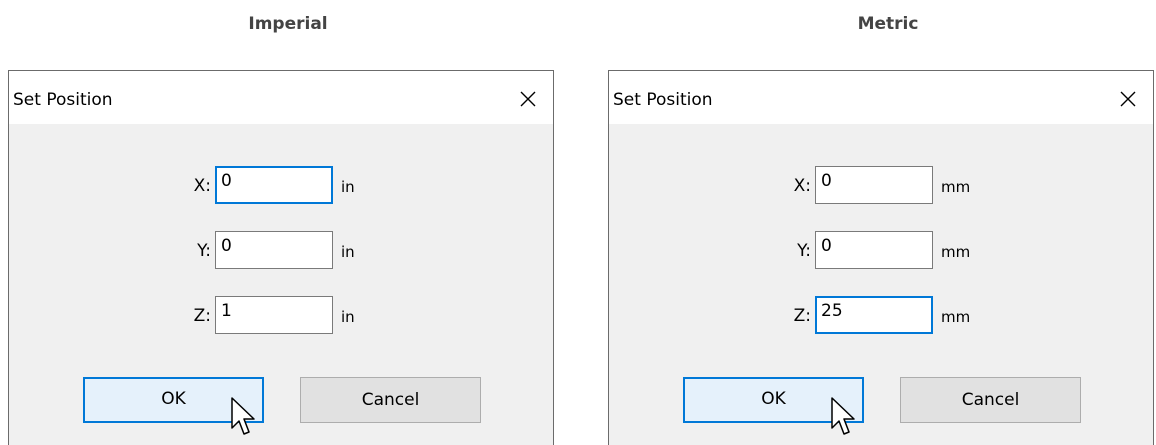 The width and height of the screenshot is (1156, 445). I want to click on z-unit: mm, so click(956, 317).